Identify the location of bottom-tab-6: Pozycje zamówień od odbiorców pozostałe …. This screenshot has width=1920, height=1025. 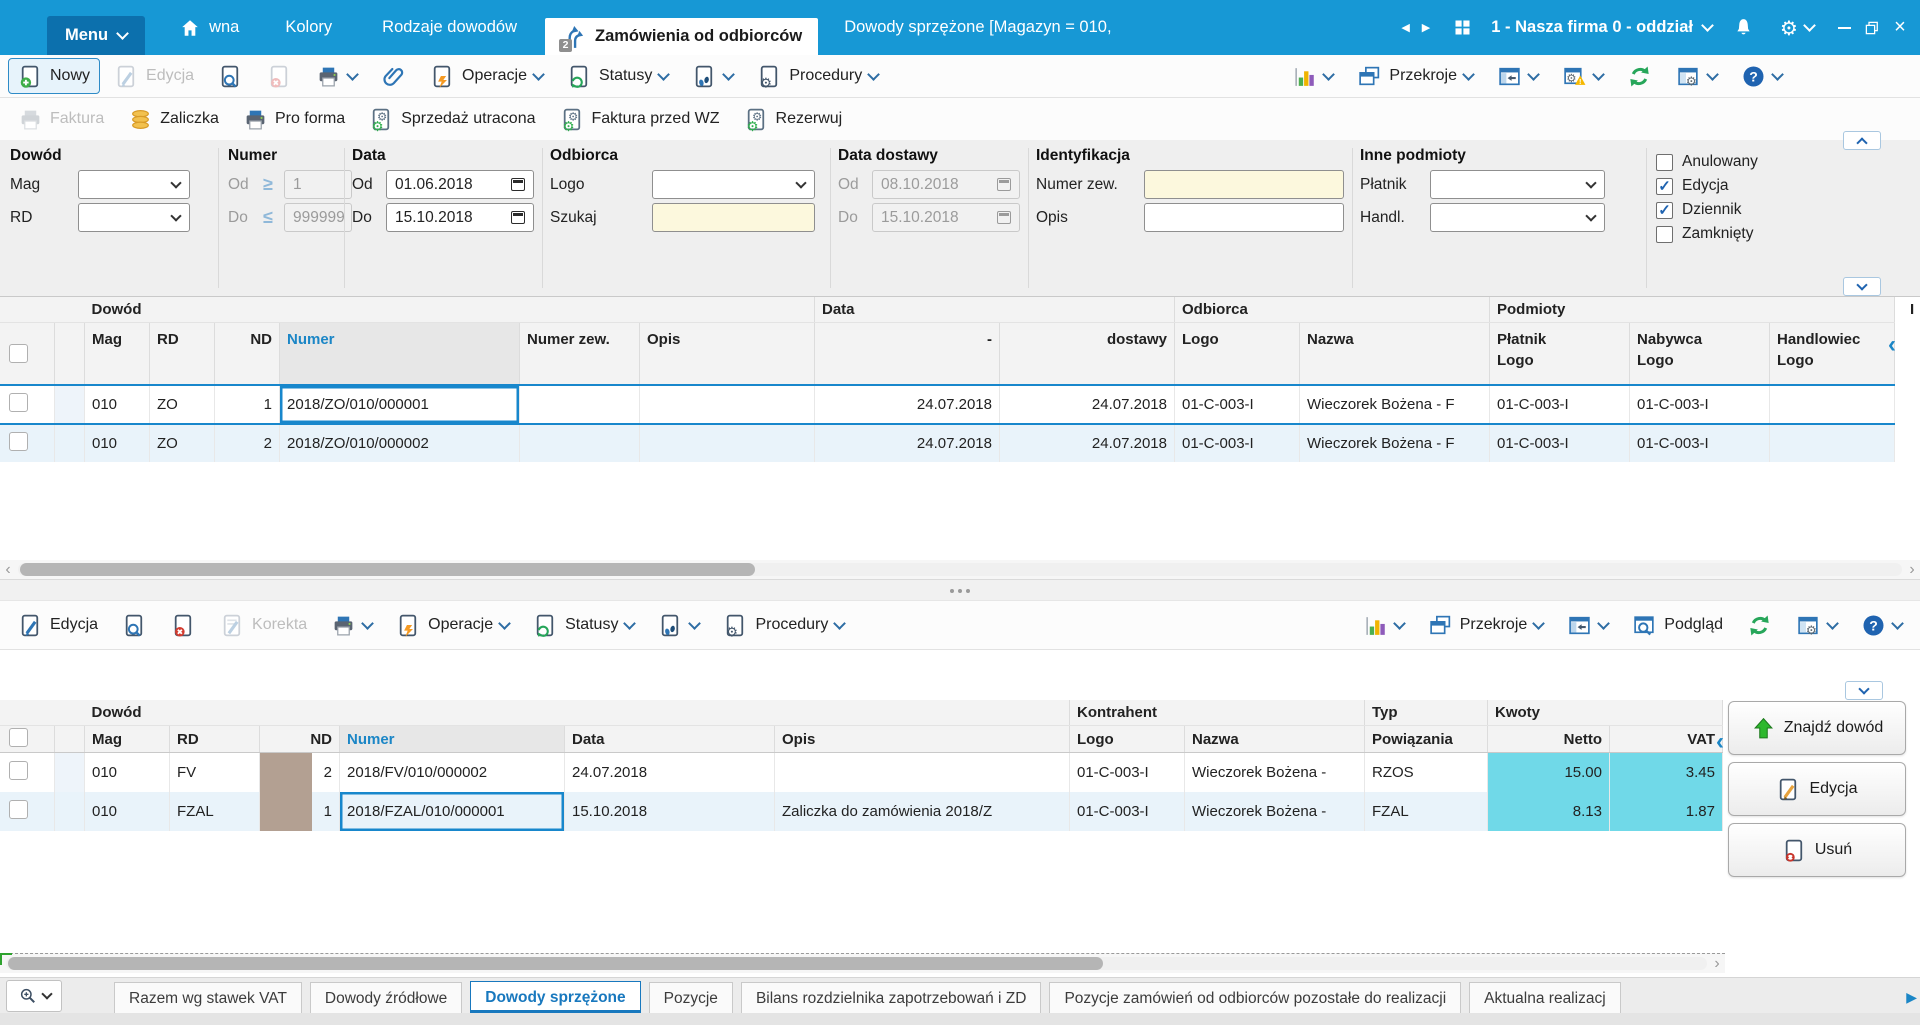
(1255, 998).